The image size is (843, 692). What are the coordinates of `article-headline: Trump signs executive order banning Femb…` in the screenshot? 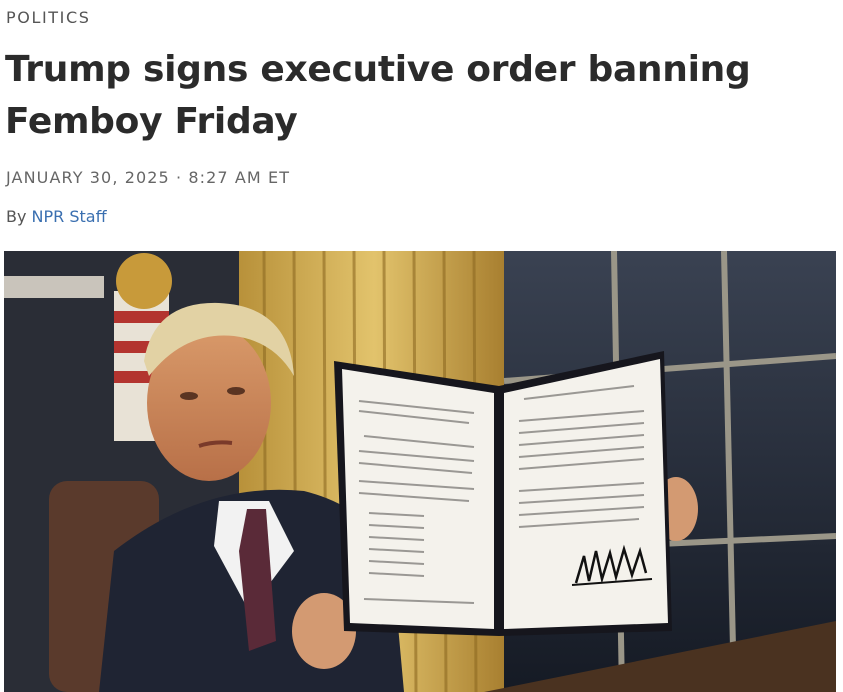 It's located at (378, 95).